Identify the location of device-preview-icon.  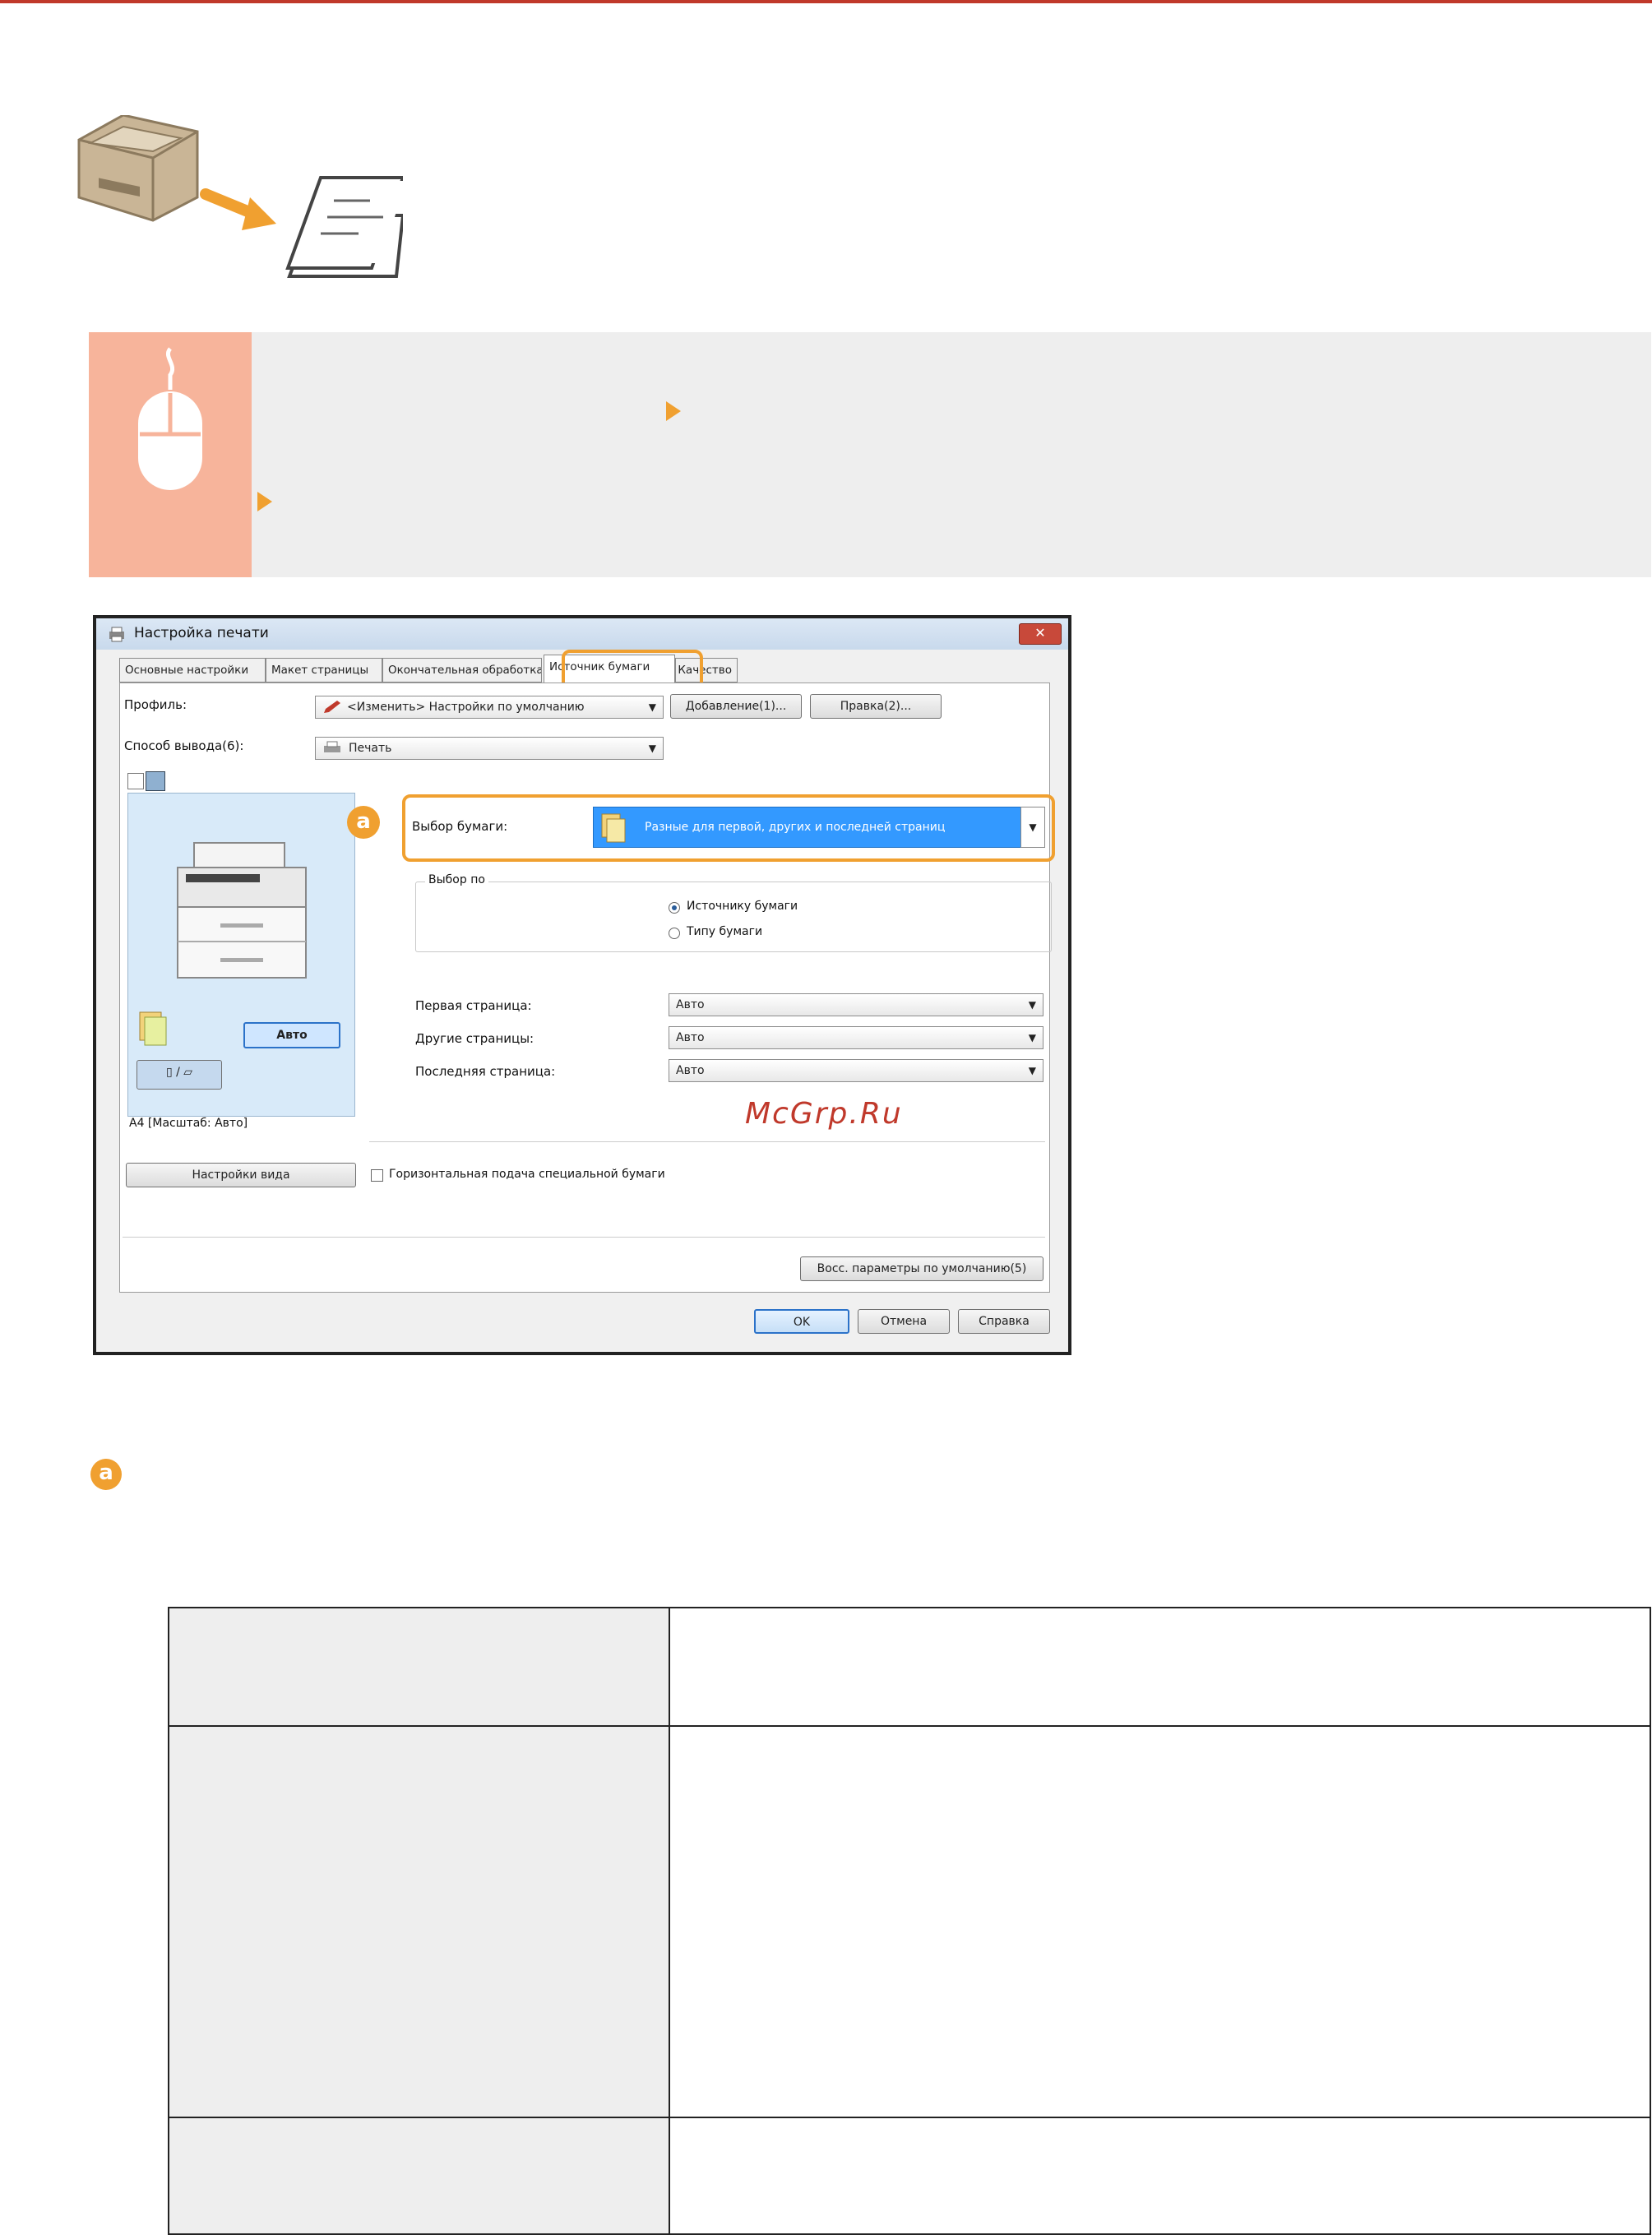
(242, 910).